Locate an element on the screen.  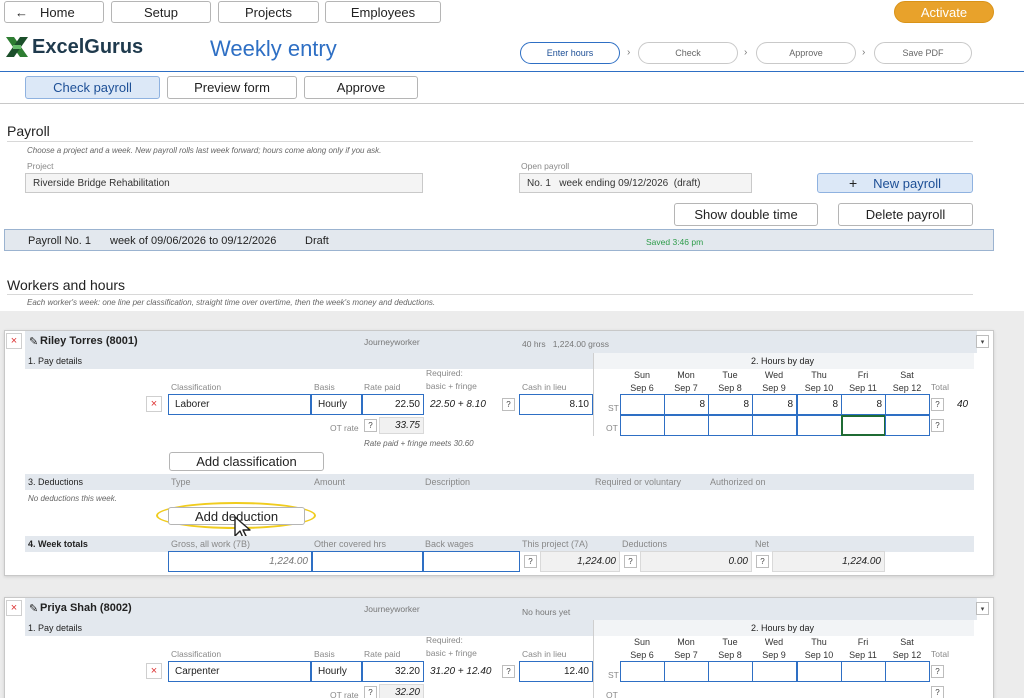
st-hours-tue is located at coordinates (730, 671).